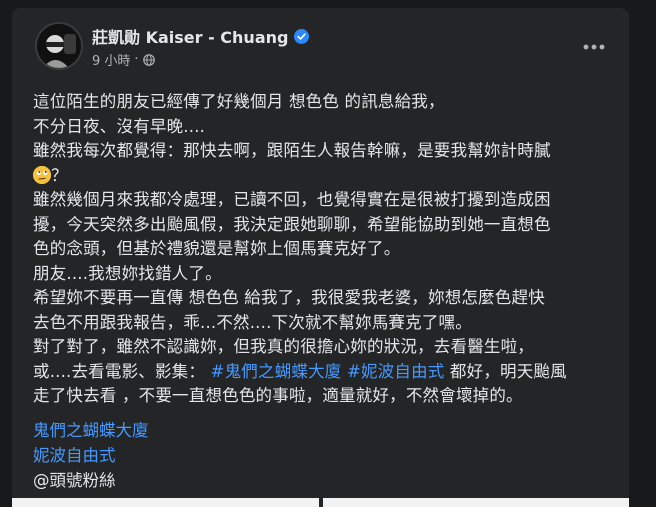  What do you see at coordinates (148, 59) in the screenshot?
I see `globe-icon` at bounding box center [148, 59].